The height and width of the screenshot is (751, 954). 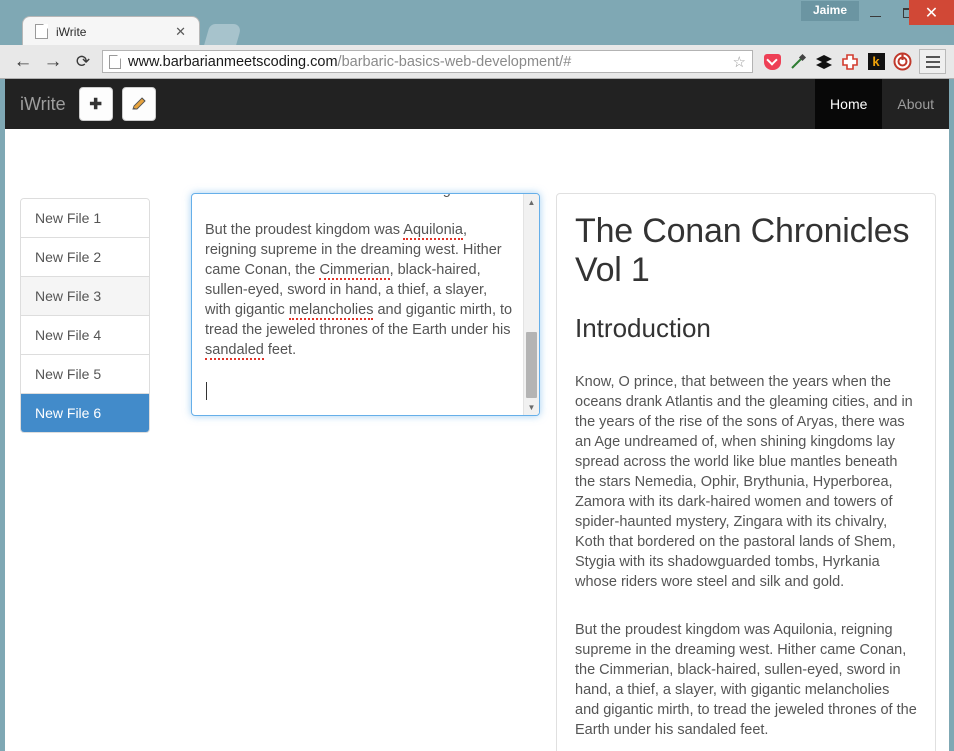 What do you see at coordinates (477, 104) in the screenshot?
I see `app-navbar: iWrite ✚ Home About` at bounding box center [477, 104].